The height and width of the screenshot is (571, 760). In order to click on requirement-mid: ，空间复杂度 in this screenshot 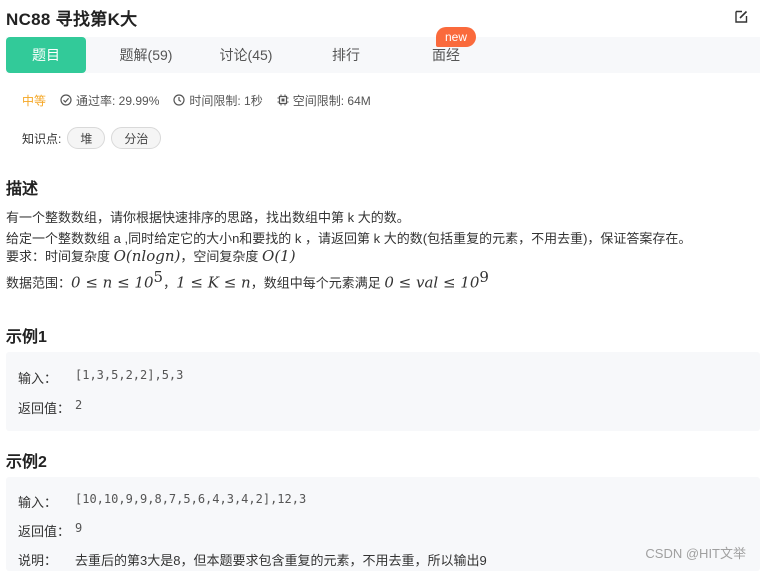, I will do `click(221, 256)`.